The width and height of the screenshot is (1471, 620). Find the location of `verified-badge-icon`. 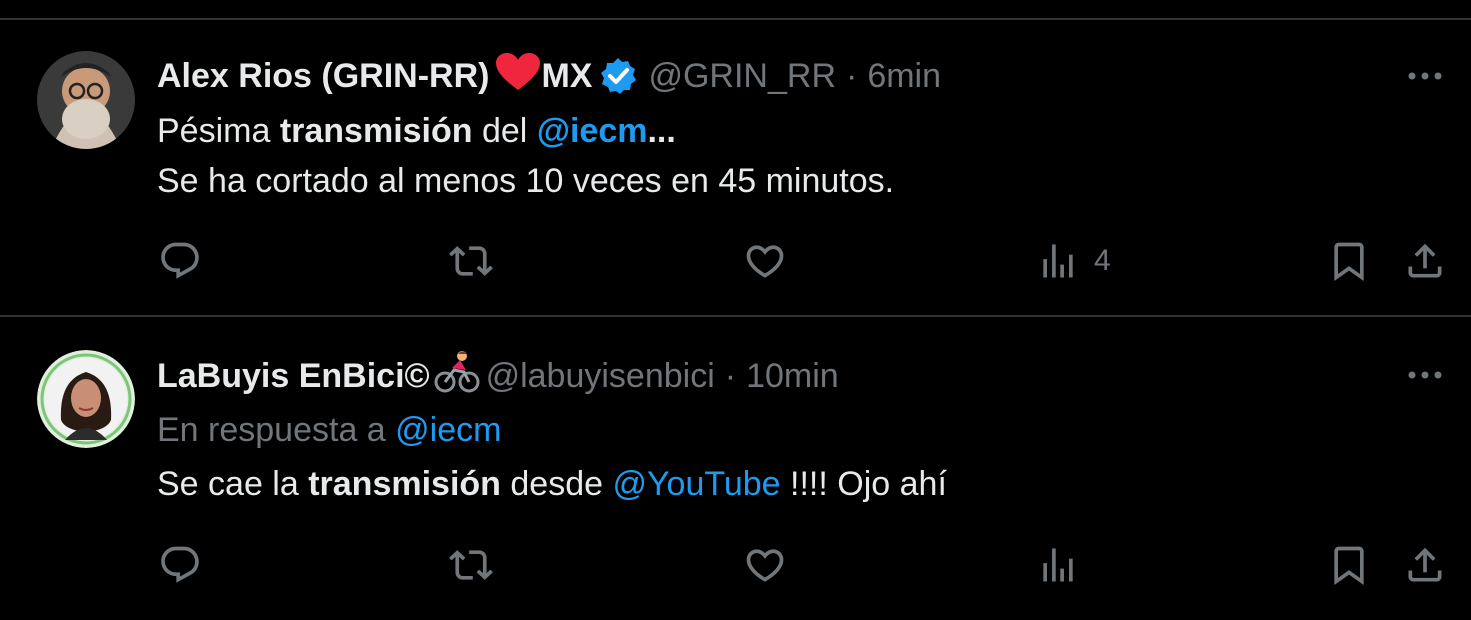

verified-badge-icon is located at coordinates (618, 76).